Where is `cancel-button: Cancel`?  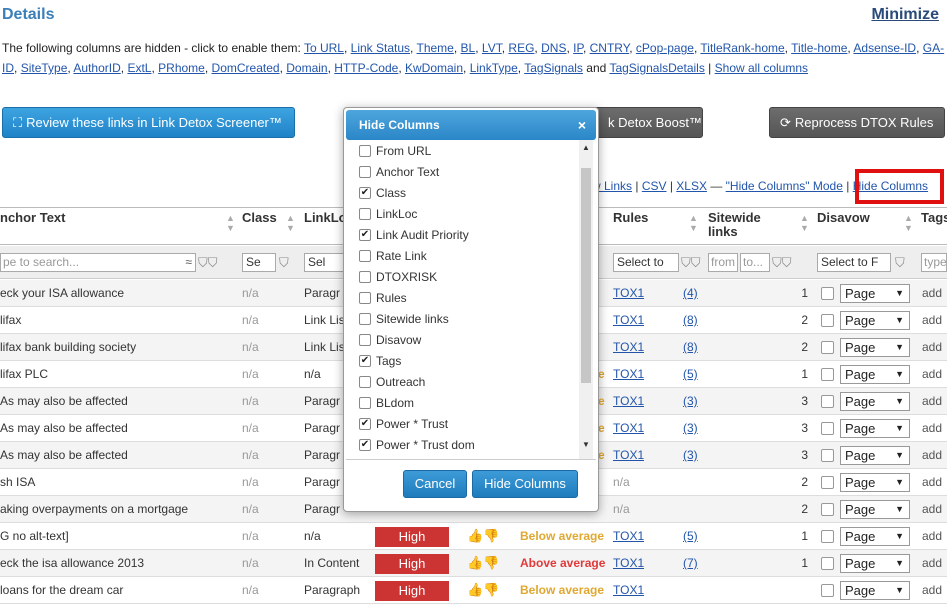 cancel-button: Cancel is located at coordinates (435, 484).